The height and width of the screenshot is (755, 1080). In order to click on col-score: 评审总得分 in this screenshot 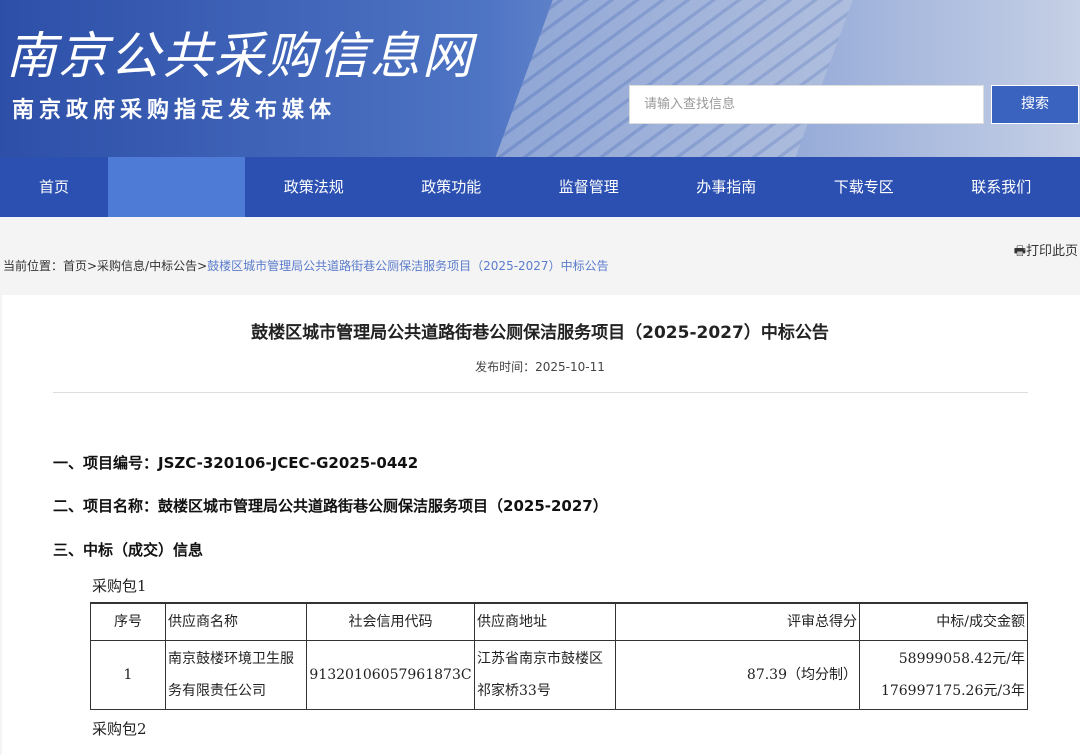, I will do `click(737, 621)`.